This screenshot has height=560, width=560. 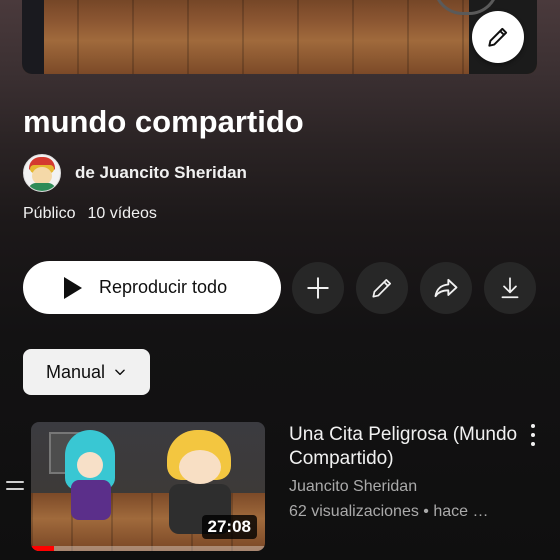 I want to click on playlist-title: mundo compartido, so click(x=163, y=121).